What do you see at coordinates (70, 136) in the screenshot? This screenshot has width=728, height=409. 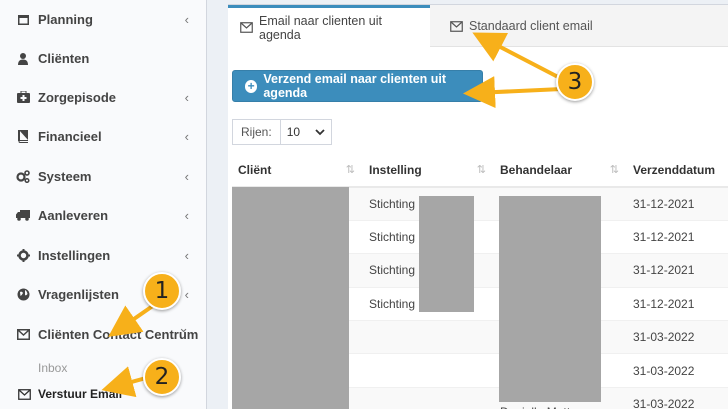 I see `sidebar-item-label: Financieel` at bounding box center [70, 136].